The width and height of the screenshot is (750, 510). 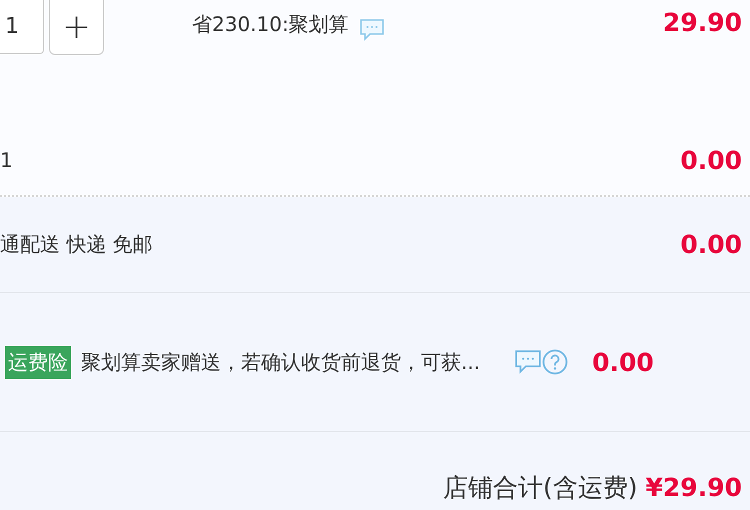 What do you see at coordinates (38, 362) in the screenshot?
I see `insurance-tag: 运费险` at bounding box center [38, 362].